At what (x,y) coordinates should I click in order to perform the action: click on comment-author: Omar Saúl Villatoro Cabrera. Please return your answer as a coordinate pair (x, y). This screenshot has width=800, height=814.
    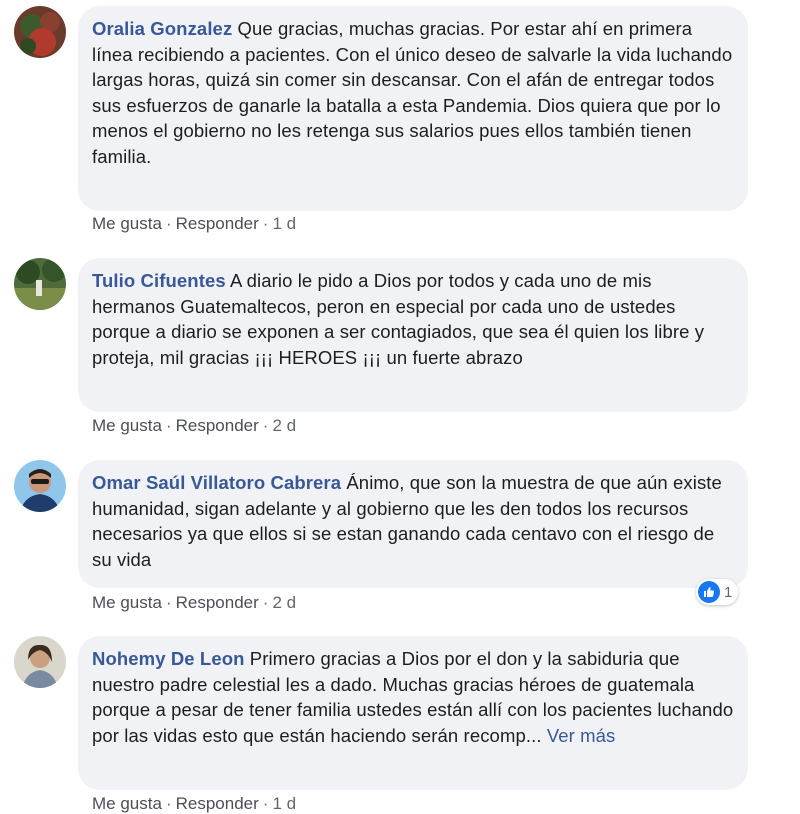
    Looking at the image, I should click on (216, 482).